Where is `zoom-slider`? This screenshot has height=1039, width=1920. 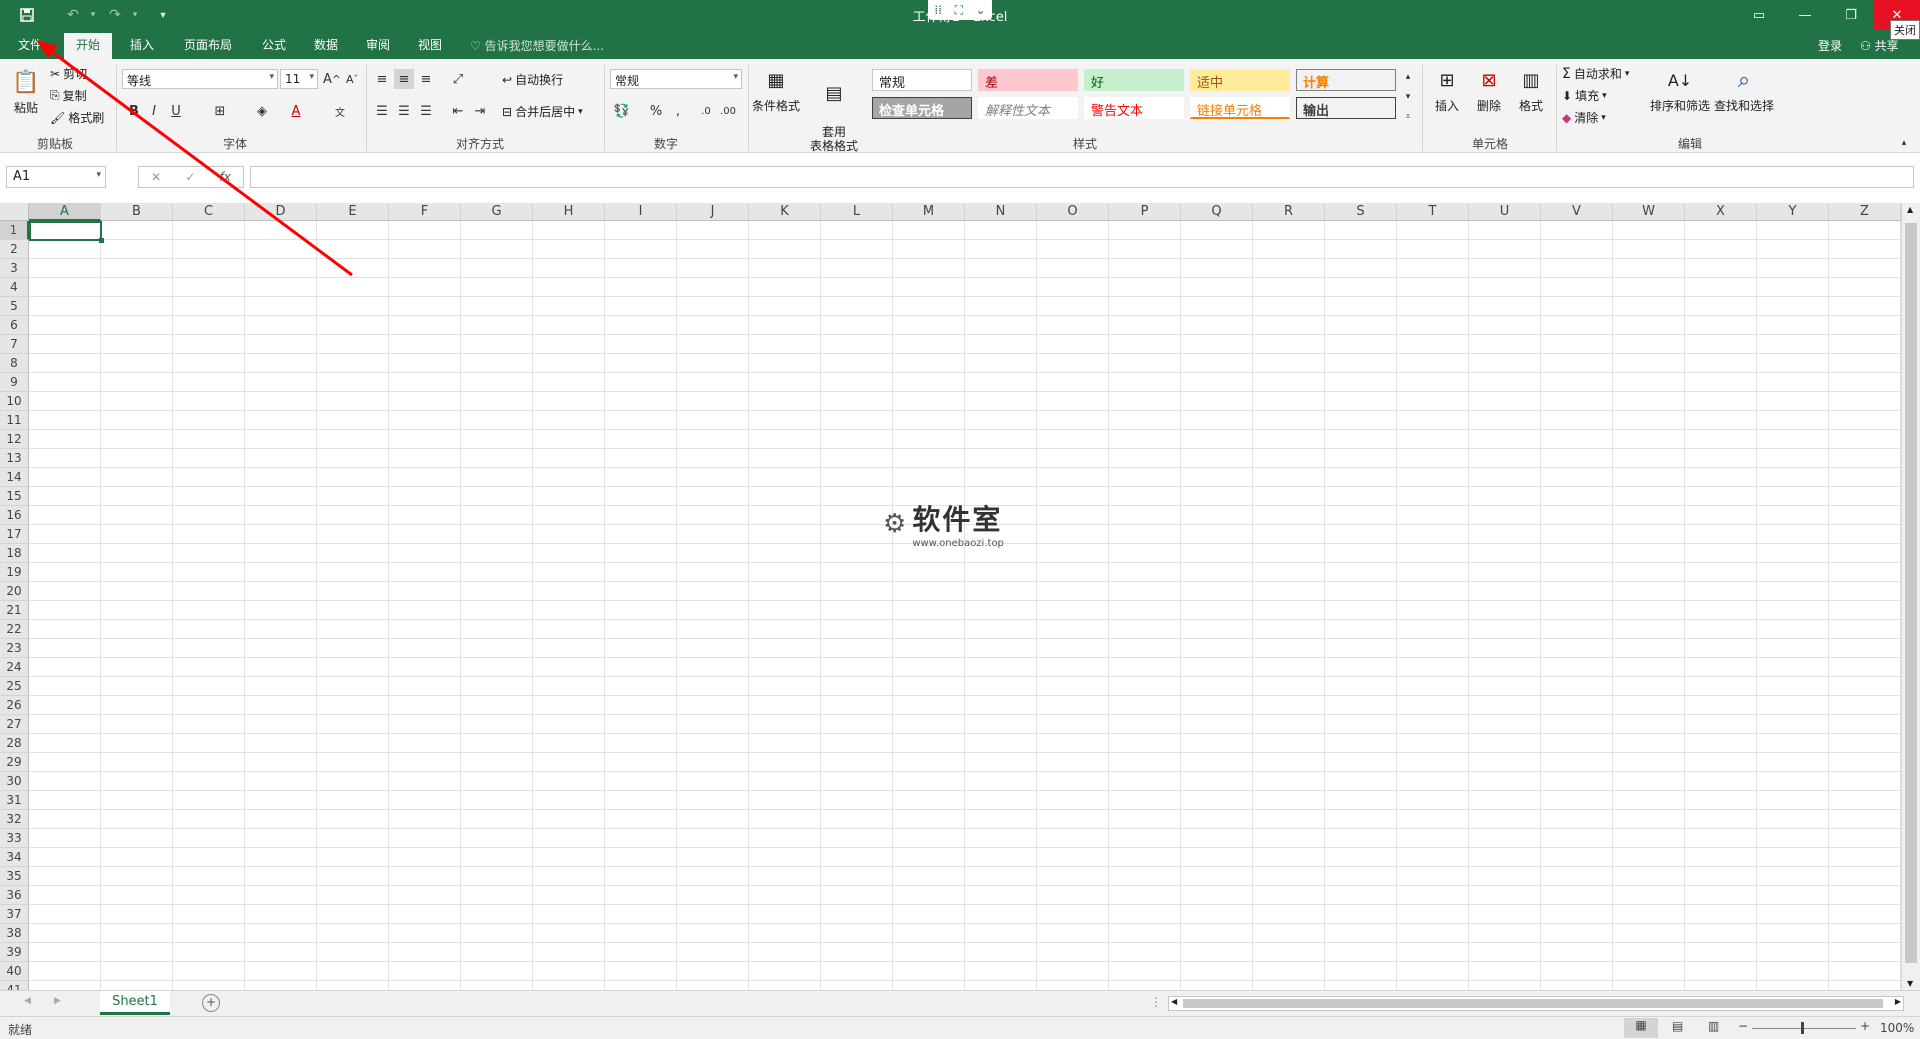
zoom-slider is located at coordinates (1804, 1028).